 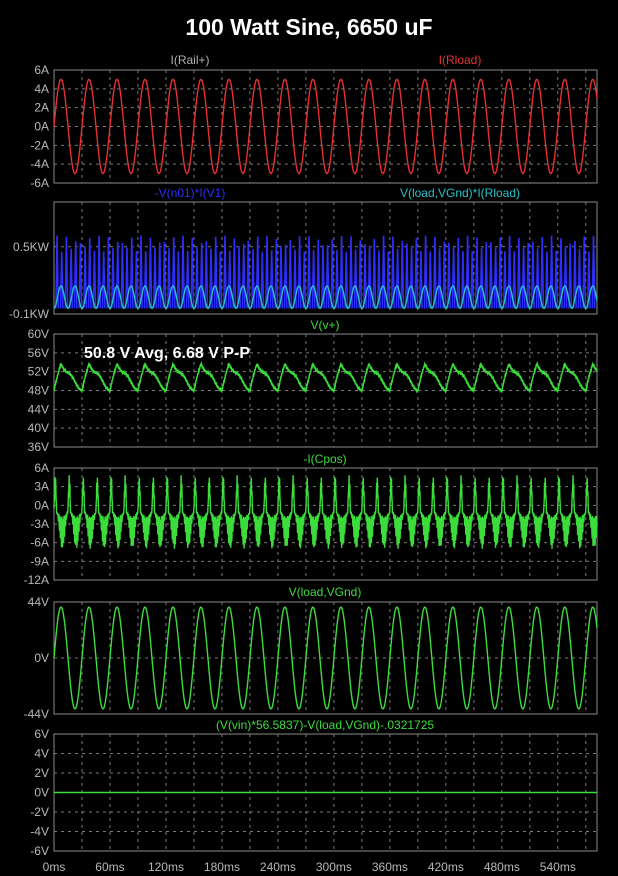 I want to click on x-tick-label: 0ms, so click(x=54, y=867).